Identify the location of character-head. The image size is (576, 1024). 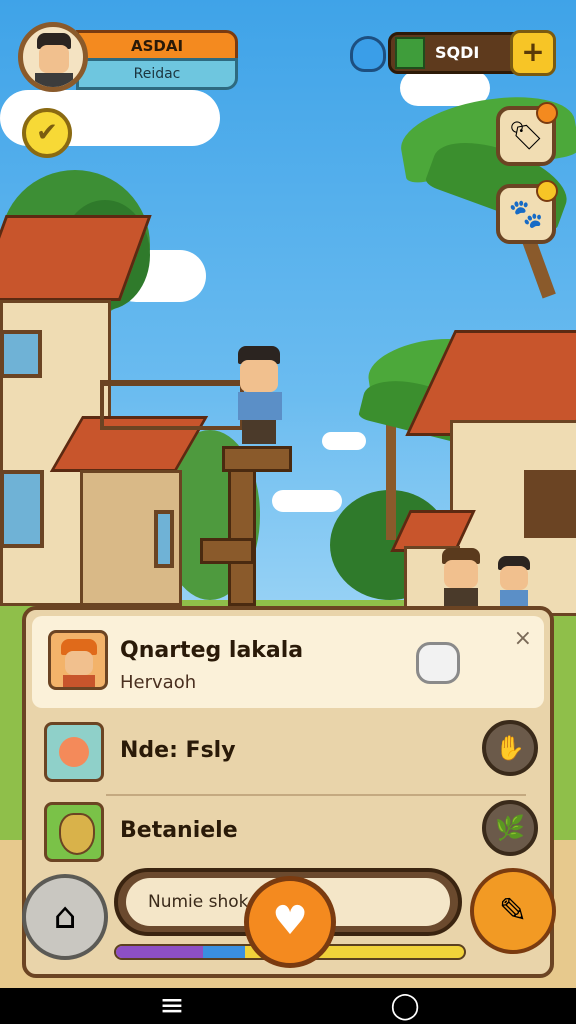
(259, 376).